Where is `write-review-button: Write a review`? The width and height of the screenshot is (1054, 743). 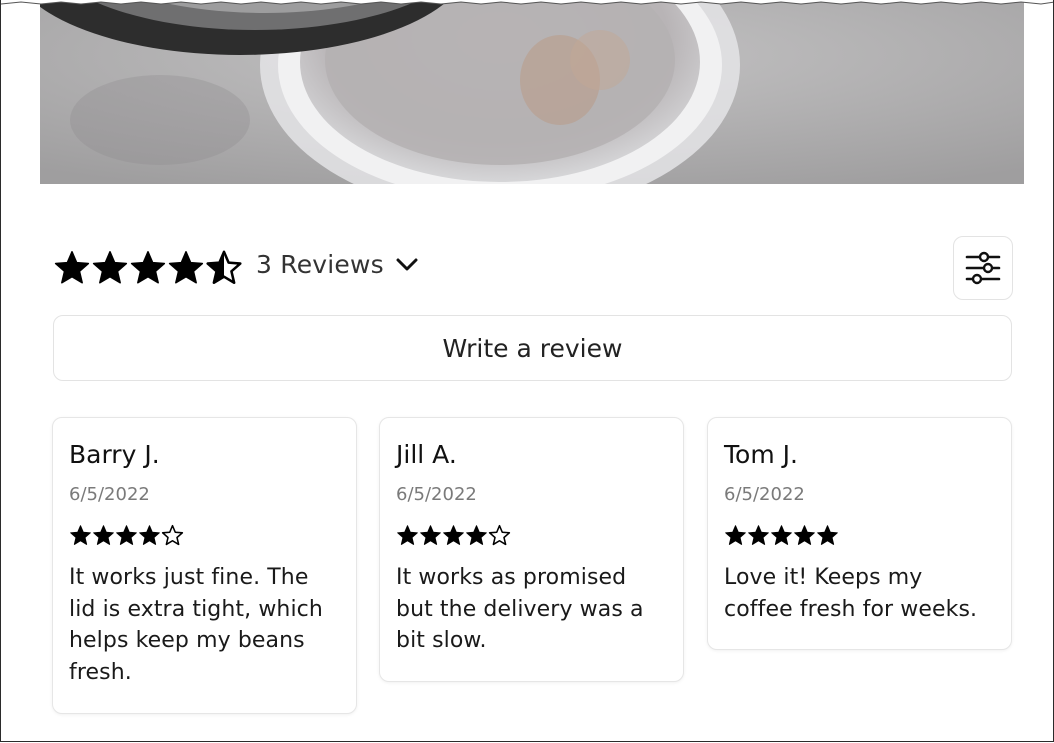
write-review-button: Write a review is located at coordinates (532, 348).